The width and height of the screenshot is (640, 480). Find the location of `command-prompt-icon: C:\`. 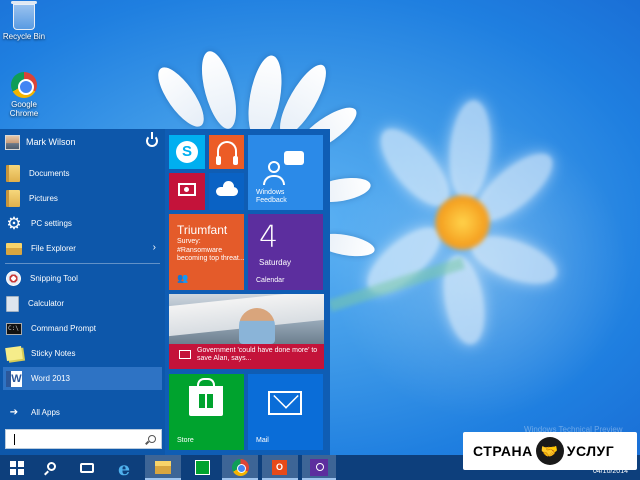

command-prompt-icon: C:\ is located at coordinates (14, 328).